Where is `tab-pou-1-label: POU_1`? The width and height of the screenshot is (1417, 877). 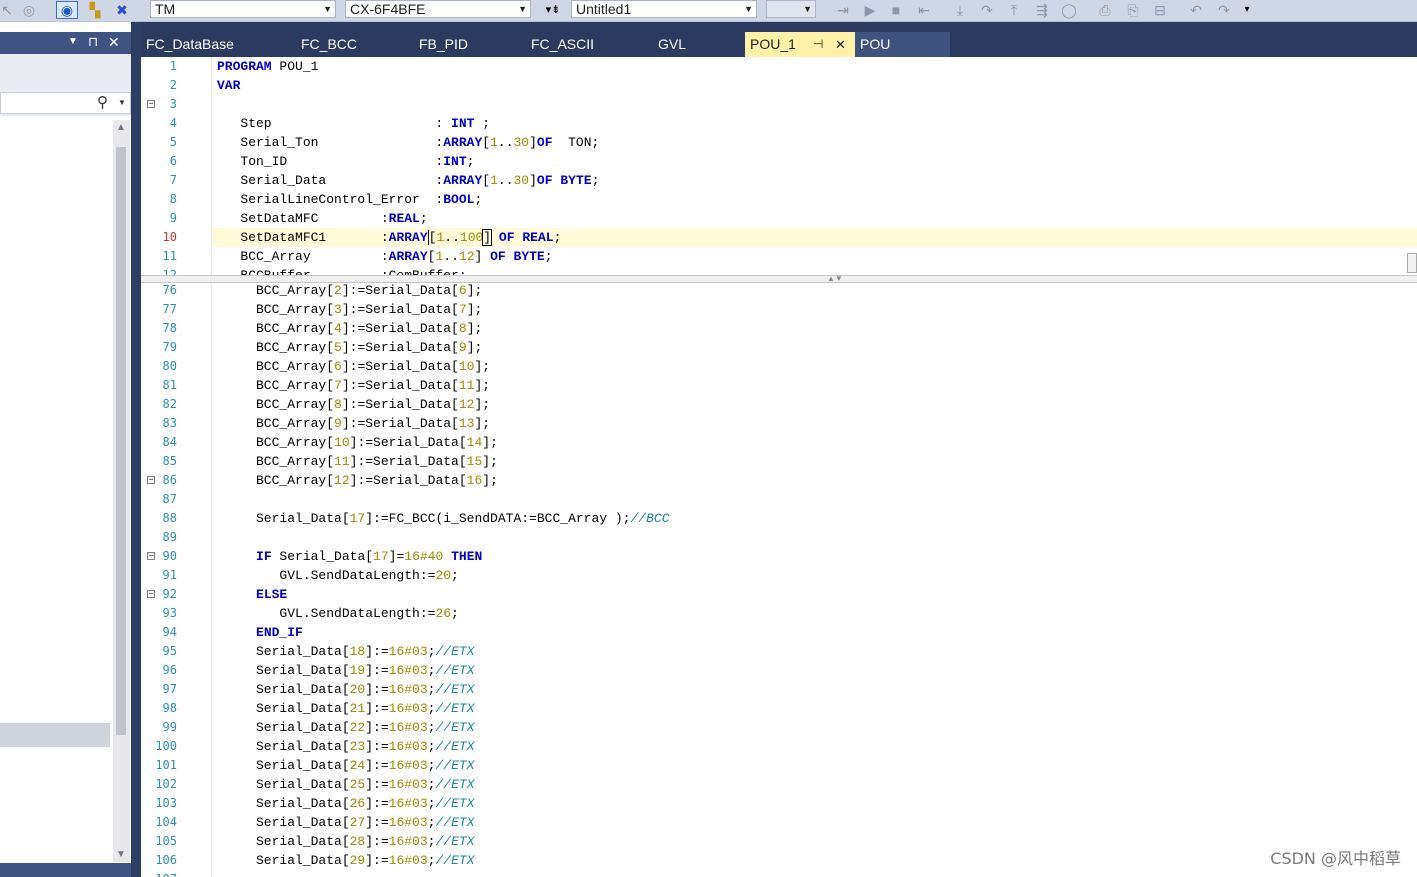 tab-pou-1-label: POU_1 is located at coordinates (773, 44).